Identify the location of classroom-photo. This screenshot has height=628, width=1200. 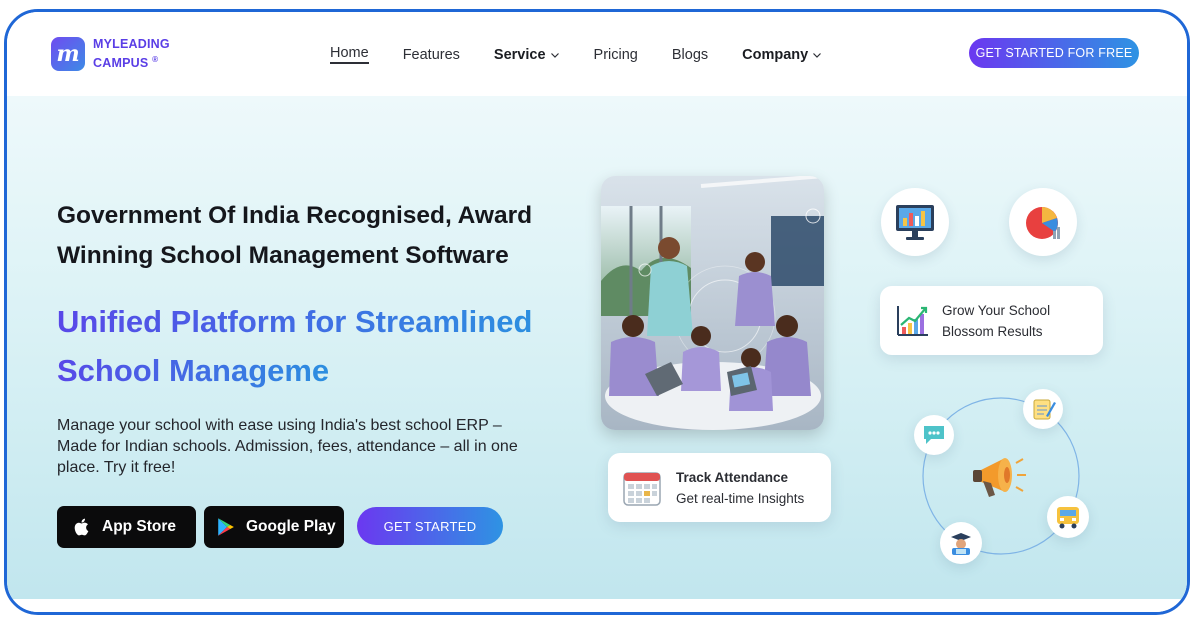
(712, 303).